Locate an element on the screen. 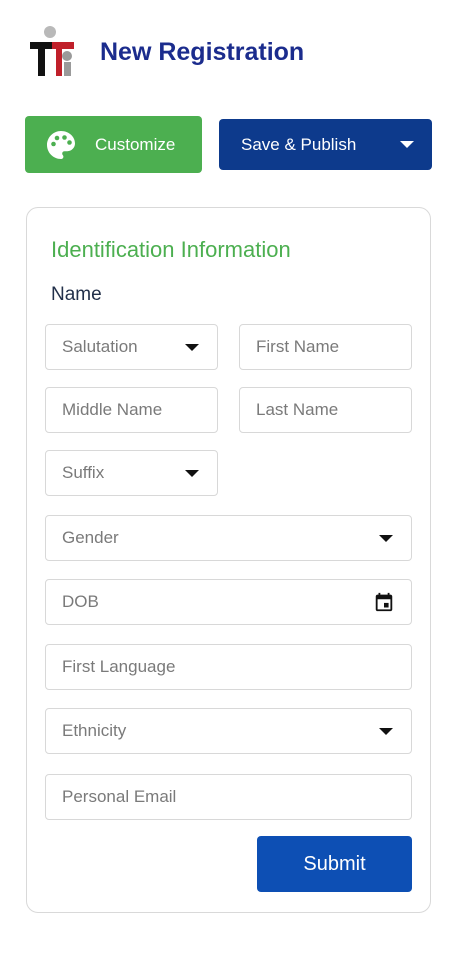 The height and width of the screenshot is (960, 458). gender-select: Gender is located at coordinates (228, 538).